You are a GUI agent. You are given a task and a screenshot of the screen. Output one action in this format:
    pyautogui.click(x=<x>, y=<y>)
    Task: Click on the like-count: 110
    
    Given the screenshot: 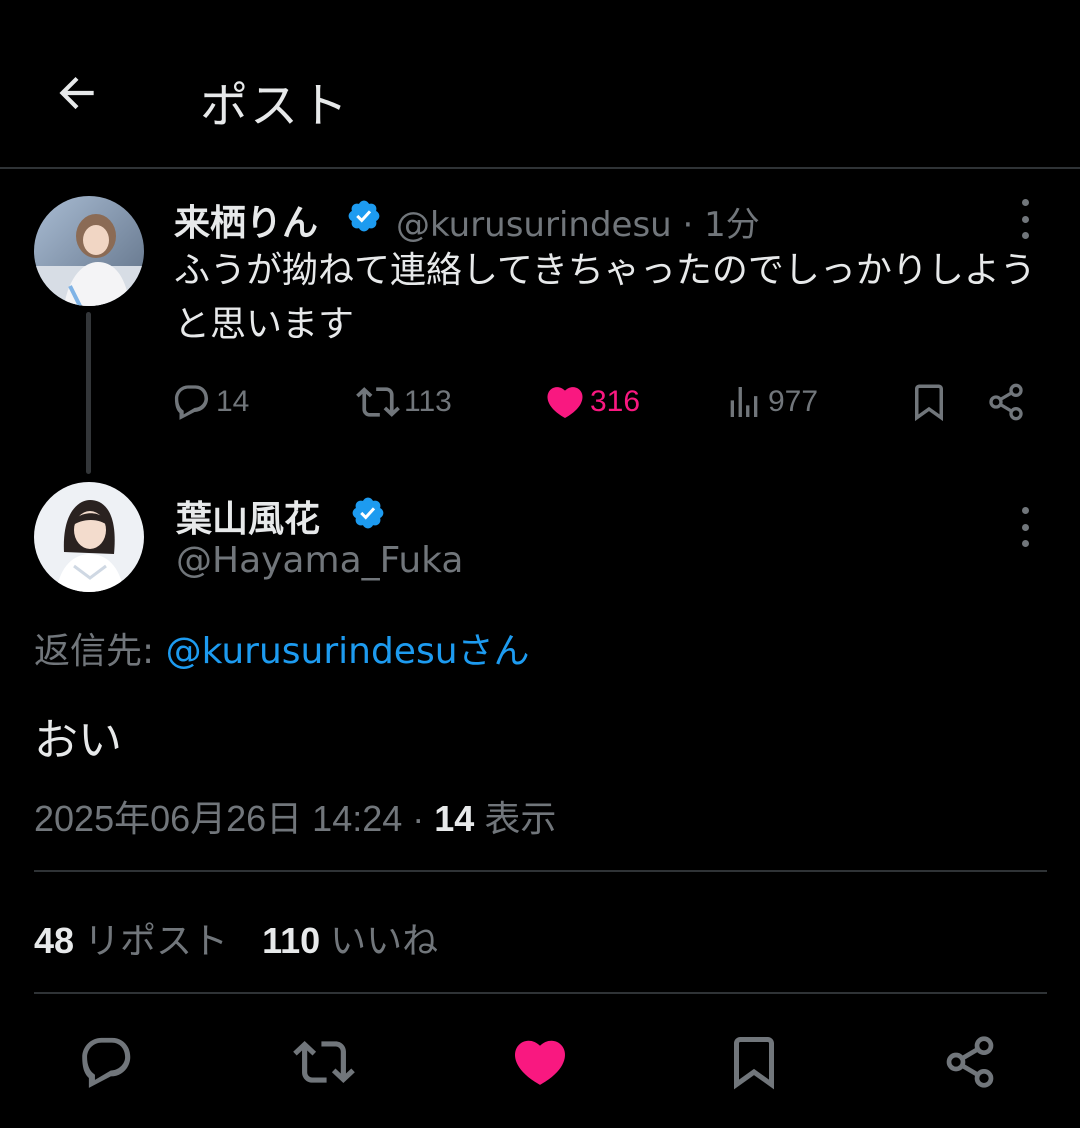 What is the action you would take?
    pyautogui.click(x=291, y=940)
    